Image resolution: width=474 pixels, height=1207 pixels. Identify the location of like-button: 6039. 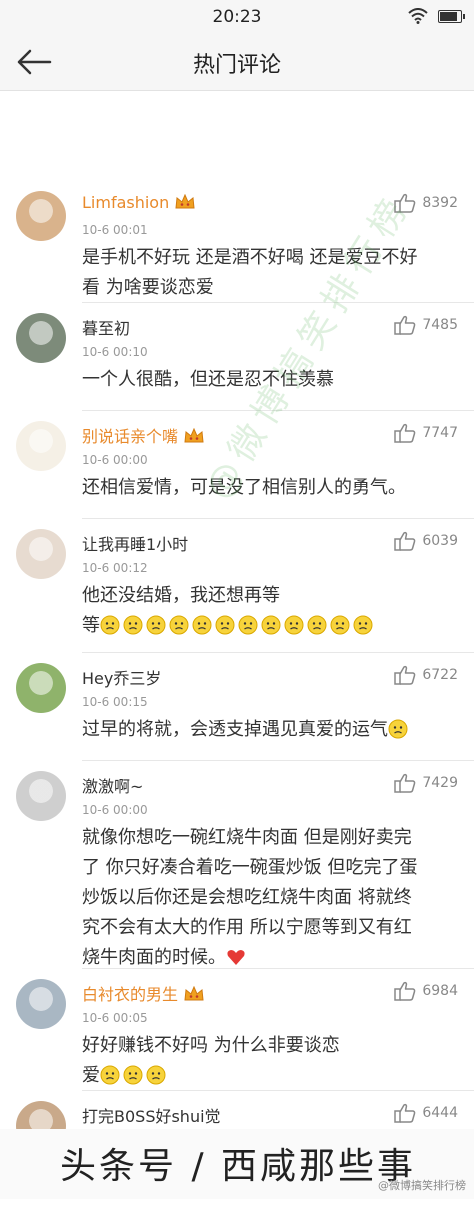
(426, 541).